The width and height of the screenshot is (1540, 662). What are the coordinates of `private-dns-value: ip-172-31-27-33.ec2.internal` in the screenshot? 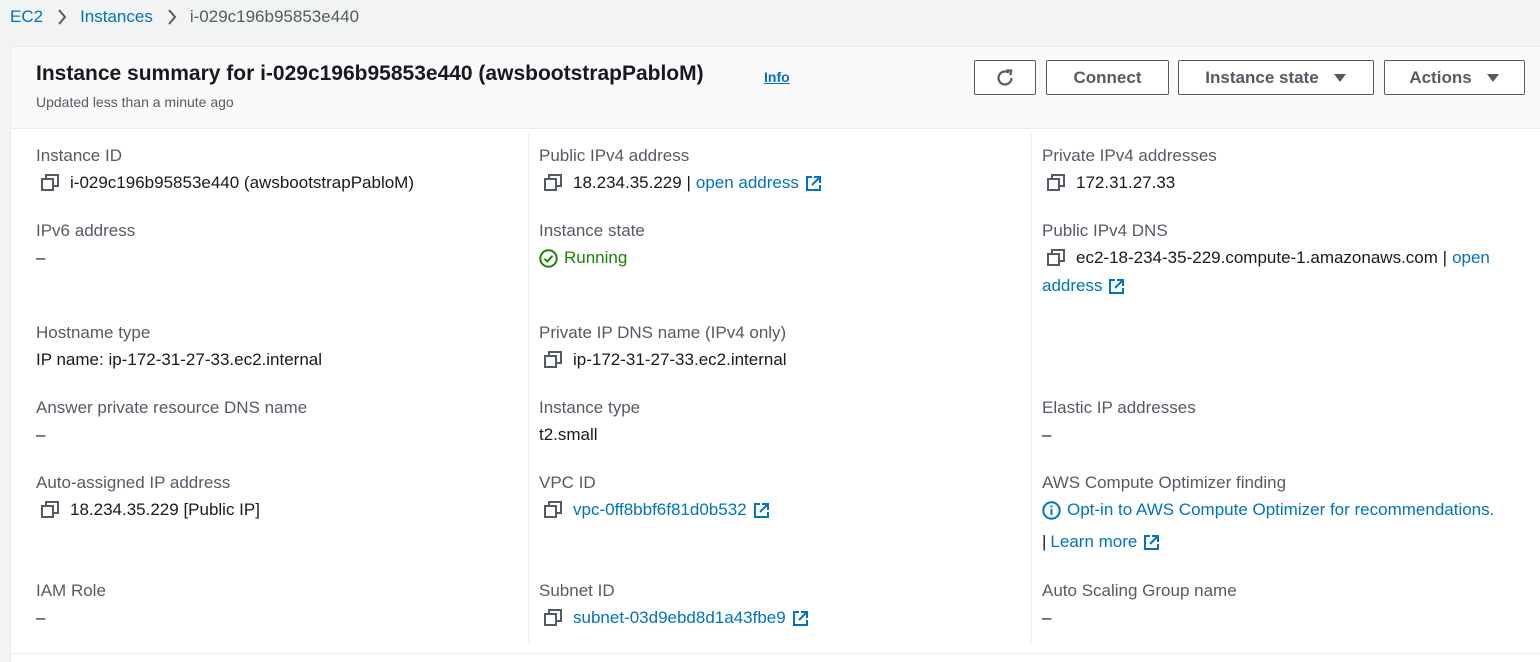 It's located at (680, 359).